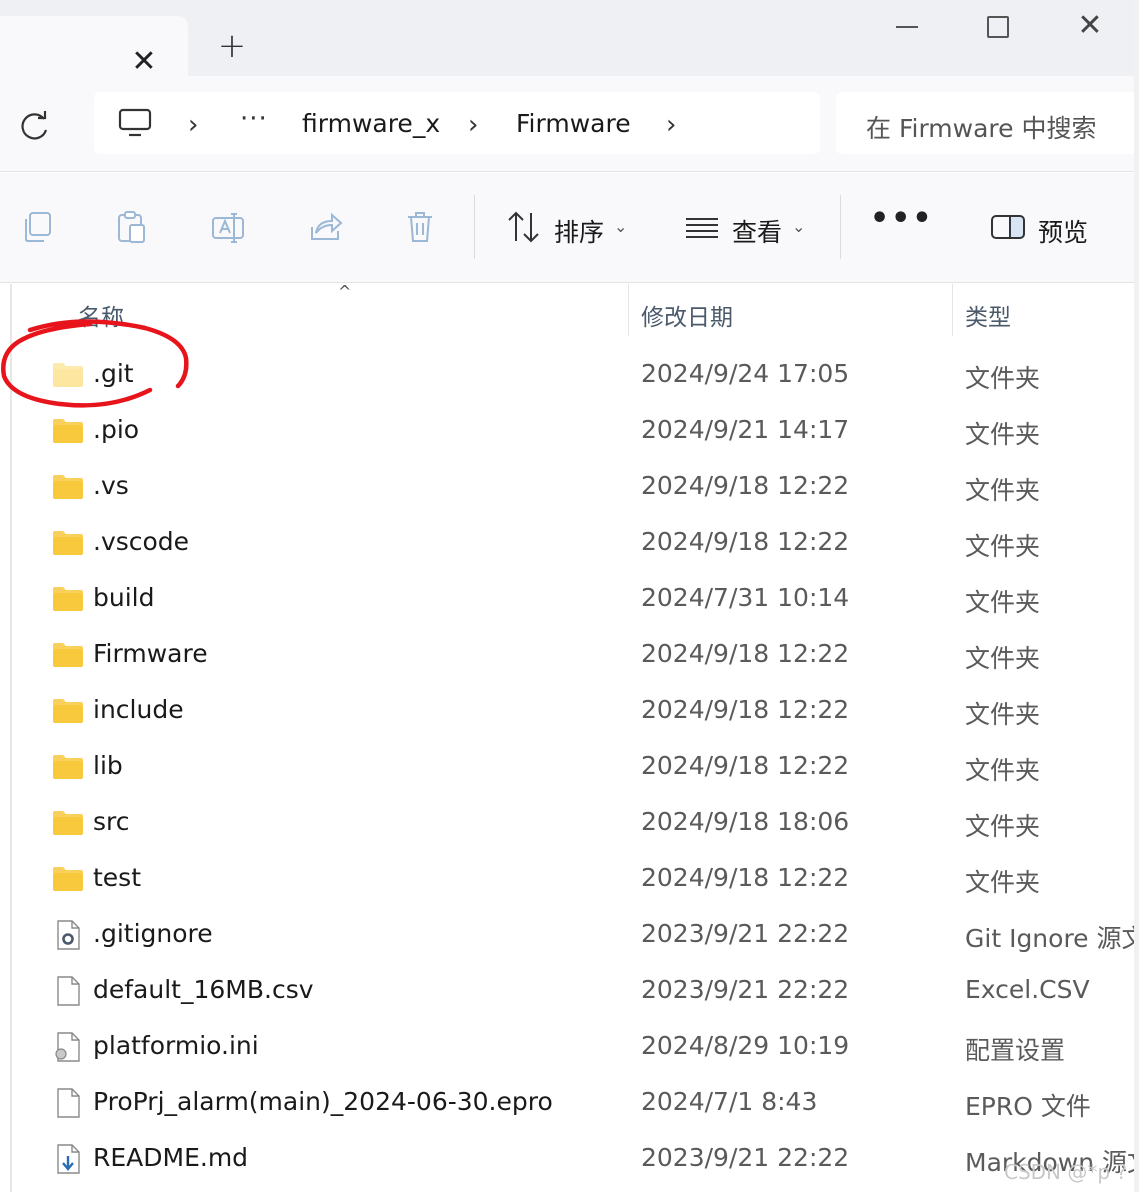 The image size is (1139, 1192). I want to click on file-name: README.md, so click(171, 1157).